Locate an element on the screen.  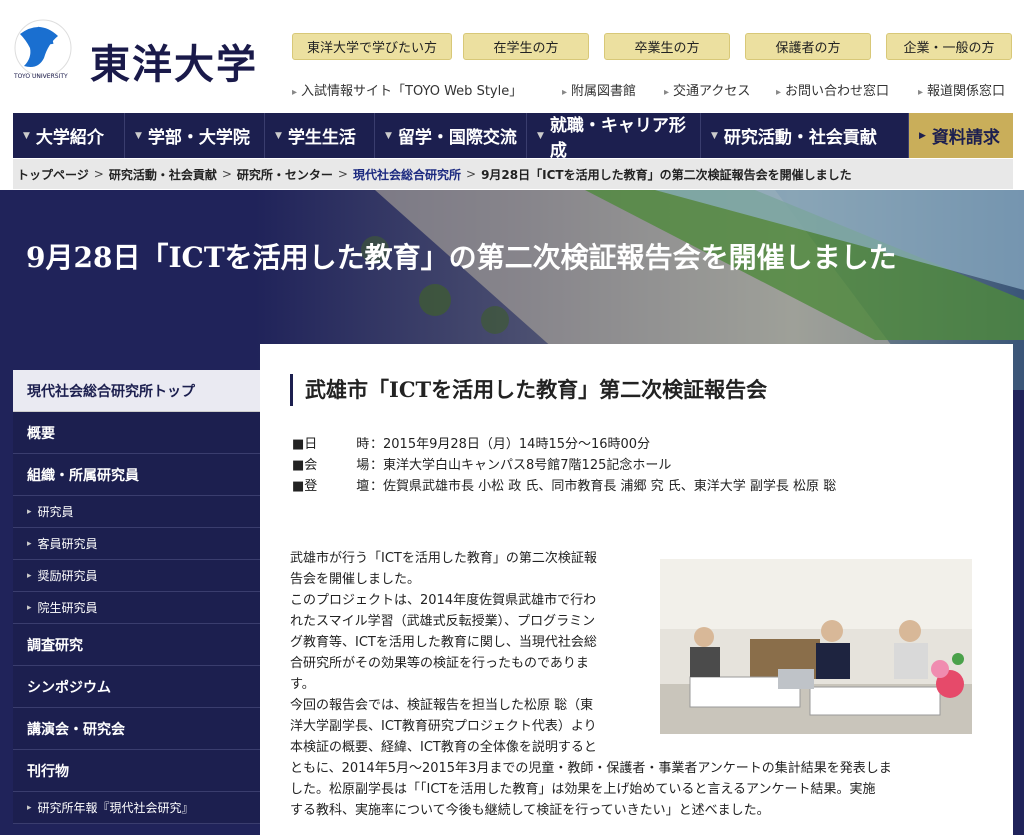
sublink-contact: ▸ お問い合わせ窓口 is located at coordinates (832, 89).